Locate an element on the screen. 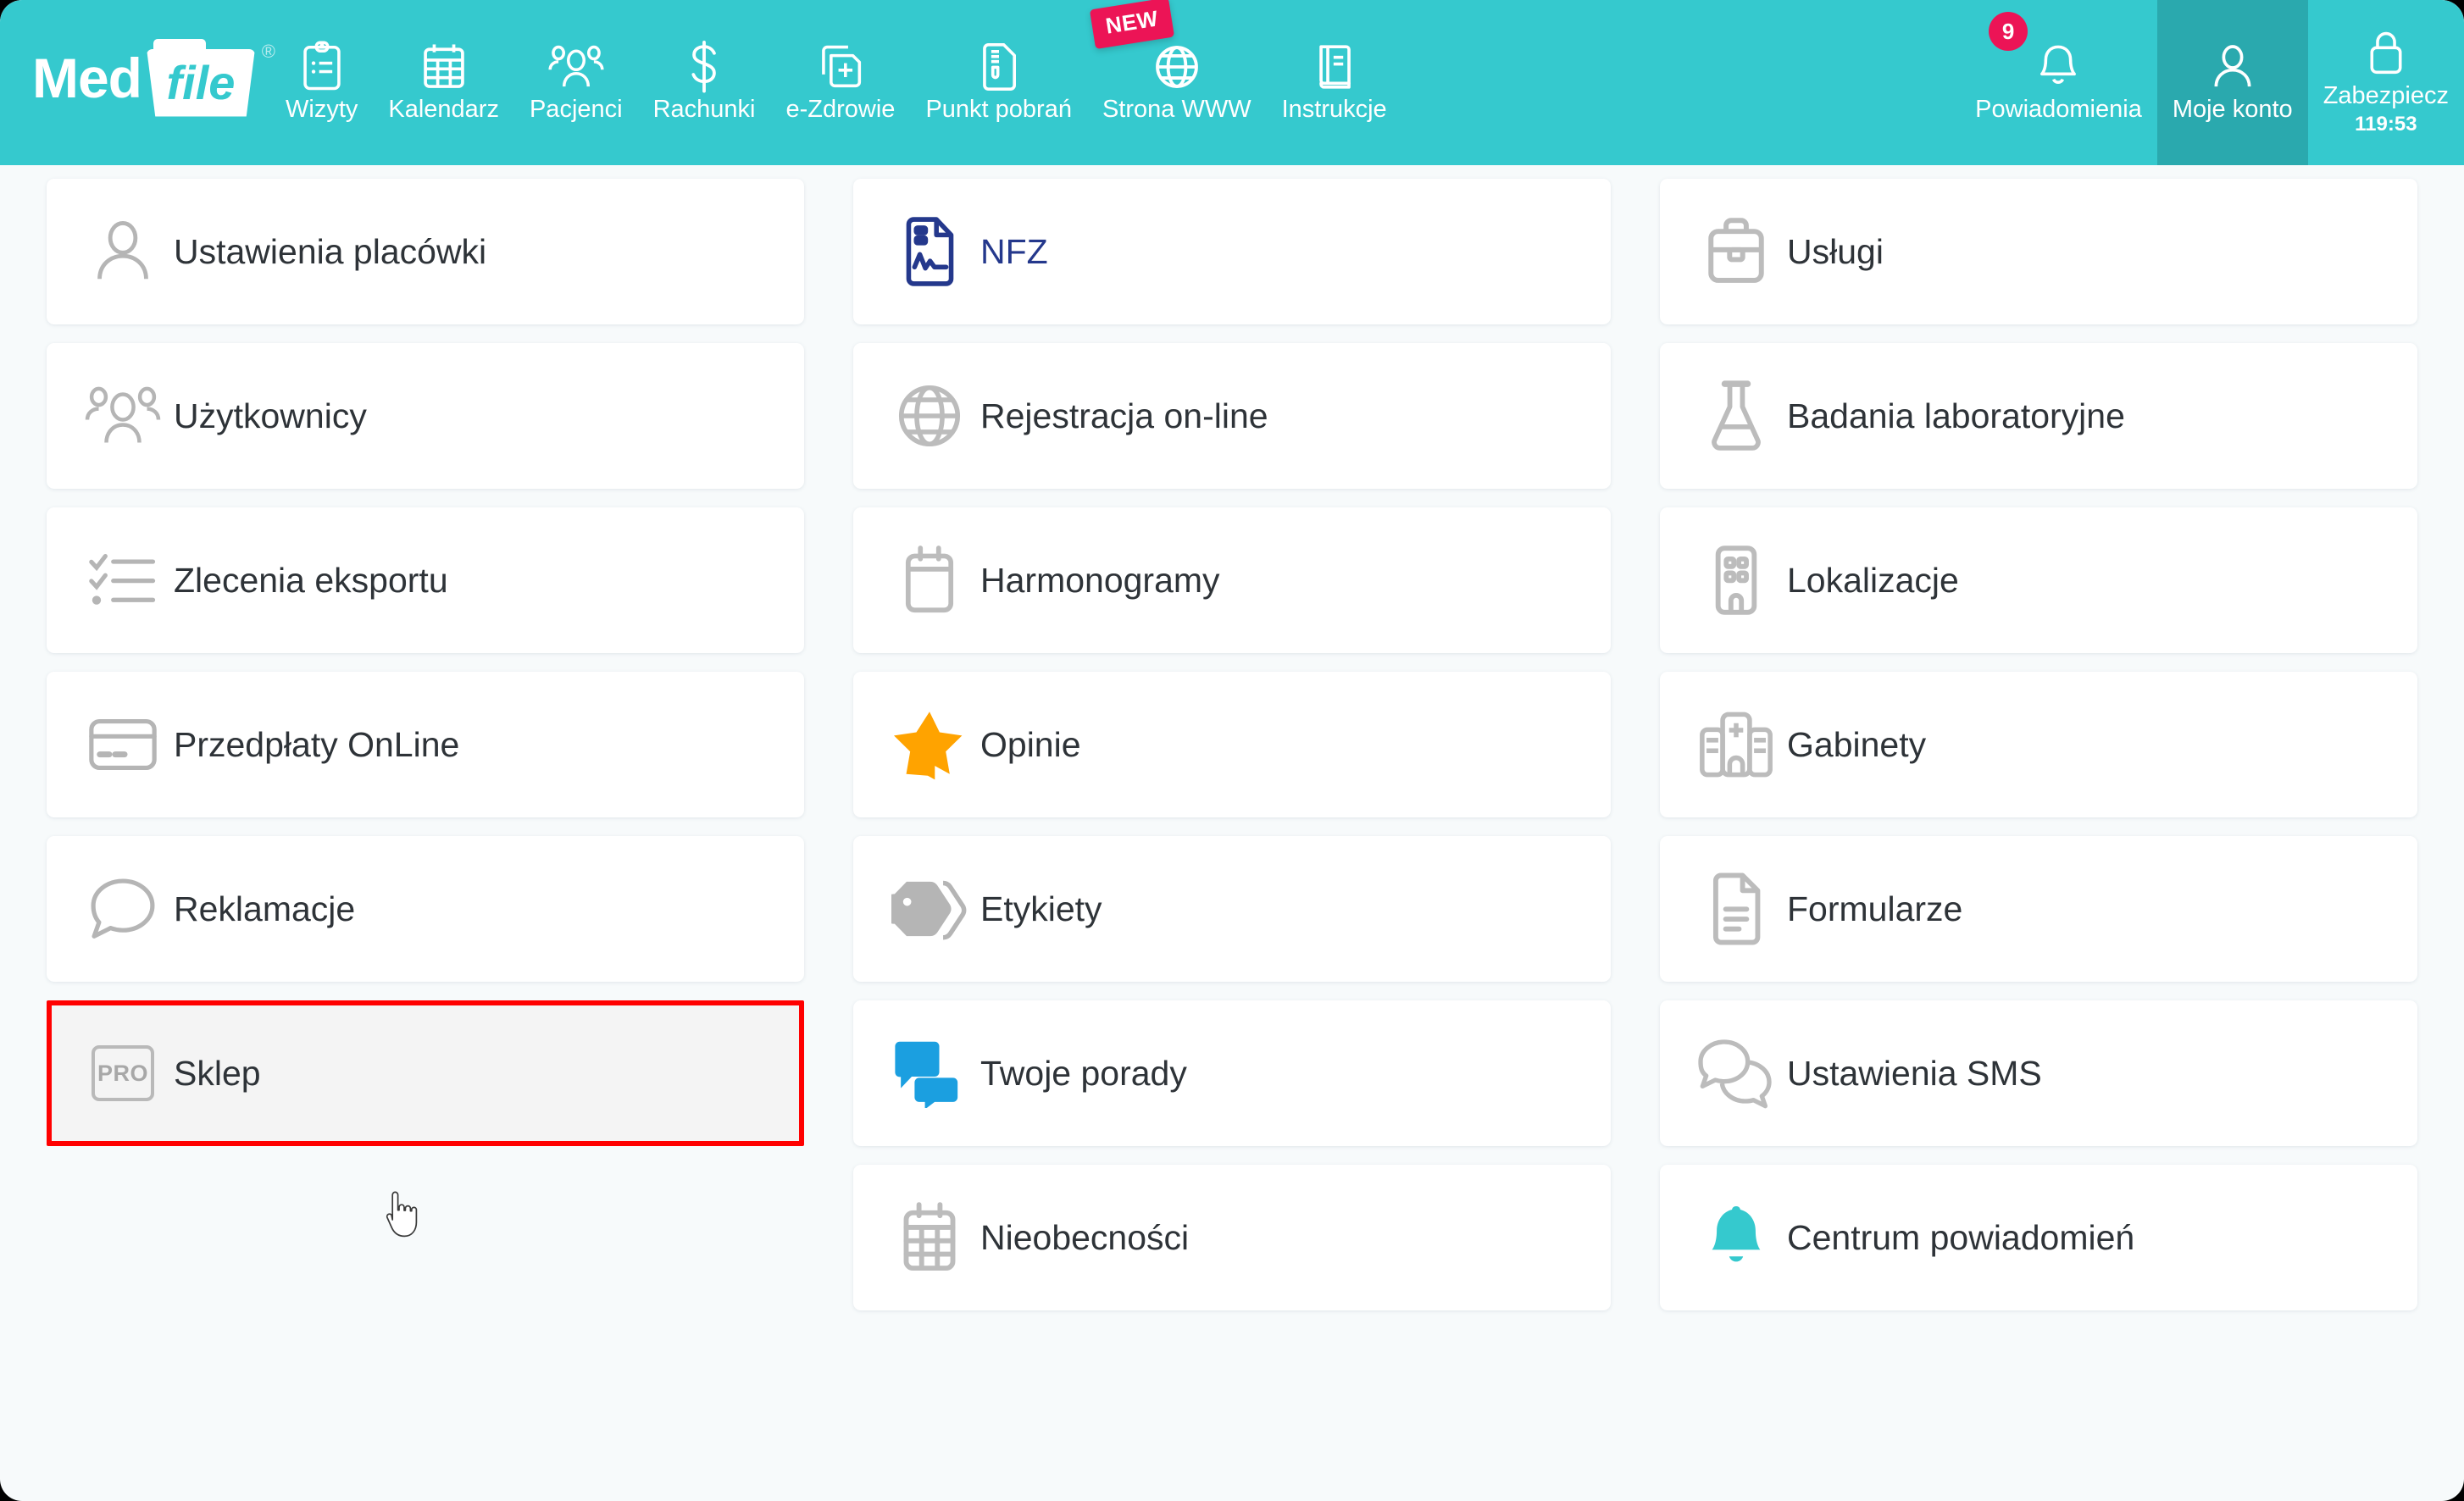 The height and width of the screenshot is (1501, 2464). card-przedplaty-online: Przedpłaty OnLine is located at coordinates (426, 744).